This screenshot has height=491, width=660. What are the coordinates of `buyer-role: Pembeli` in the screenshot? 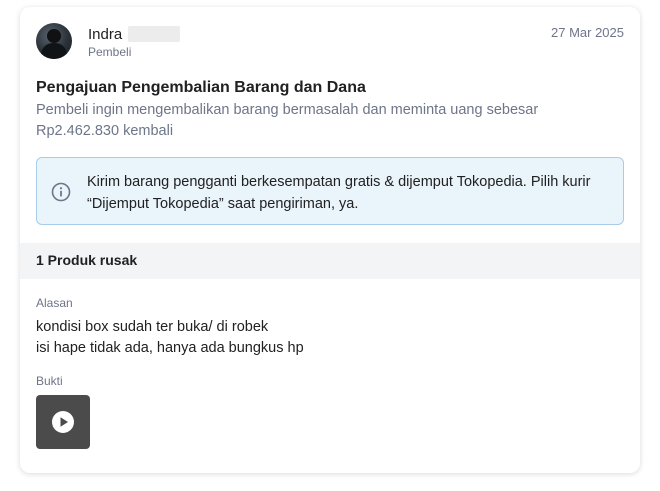 It's located at (110, 52).